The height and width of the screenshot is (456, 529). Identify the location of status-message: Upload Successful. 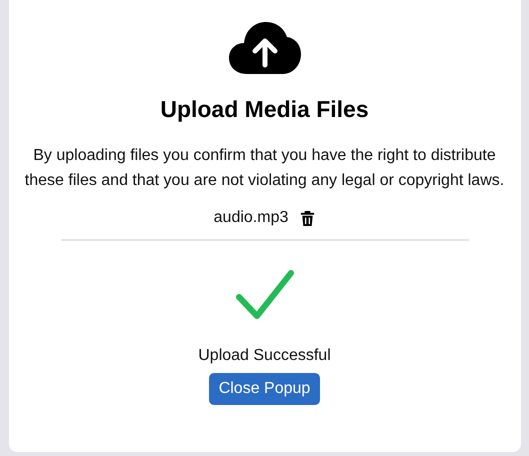
(264, 356).